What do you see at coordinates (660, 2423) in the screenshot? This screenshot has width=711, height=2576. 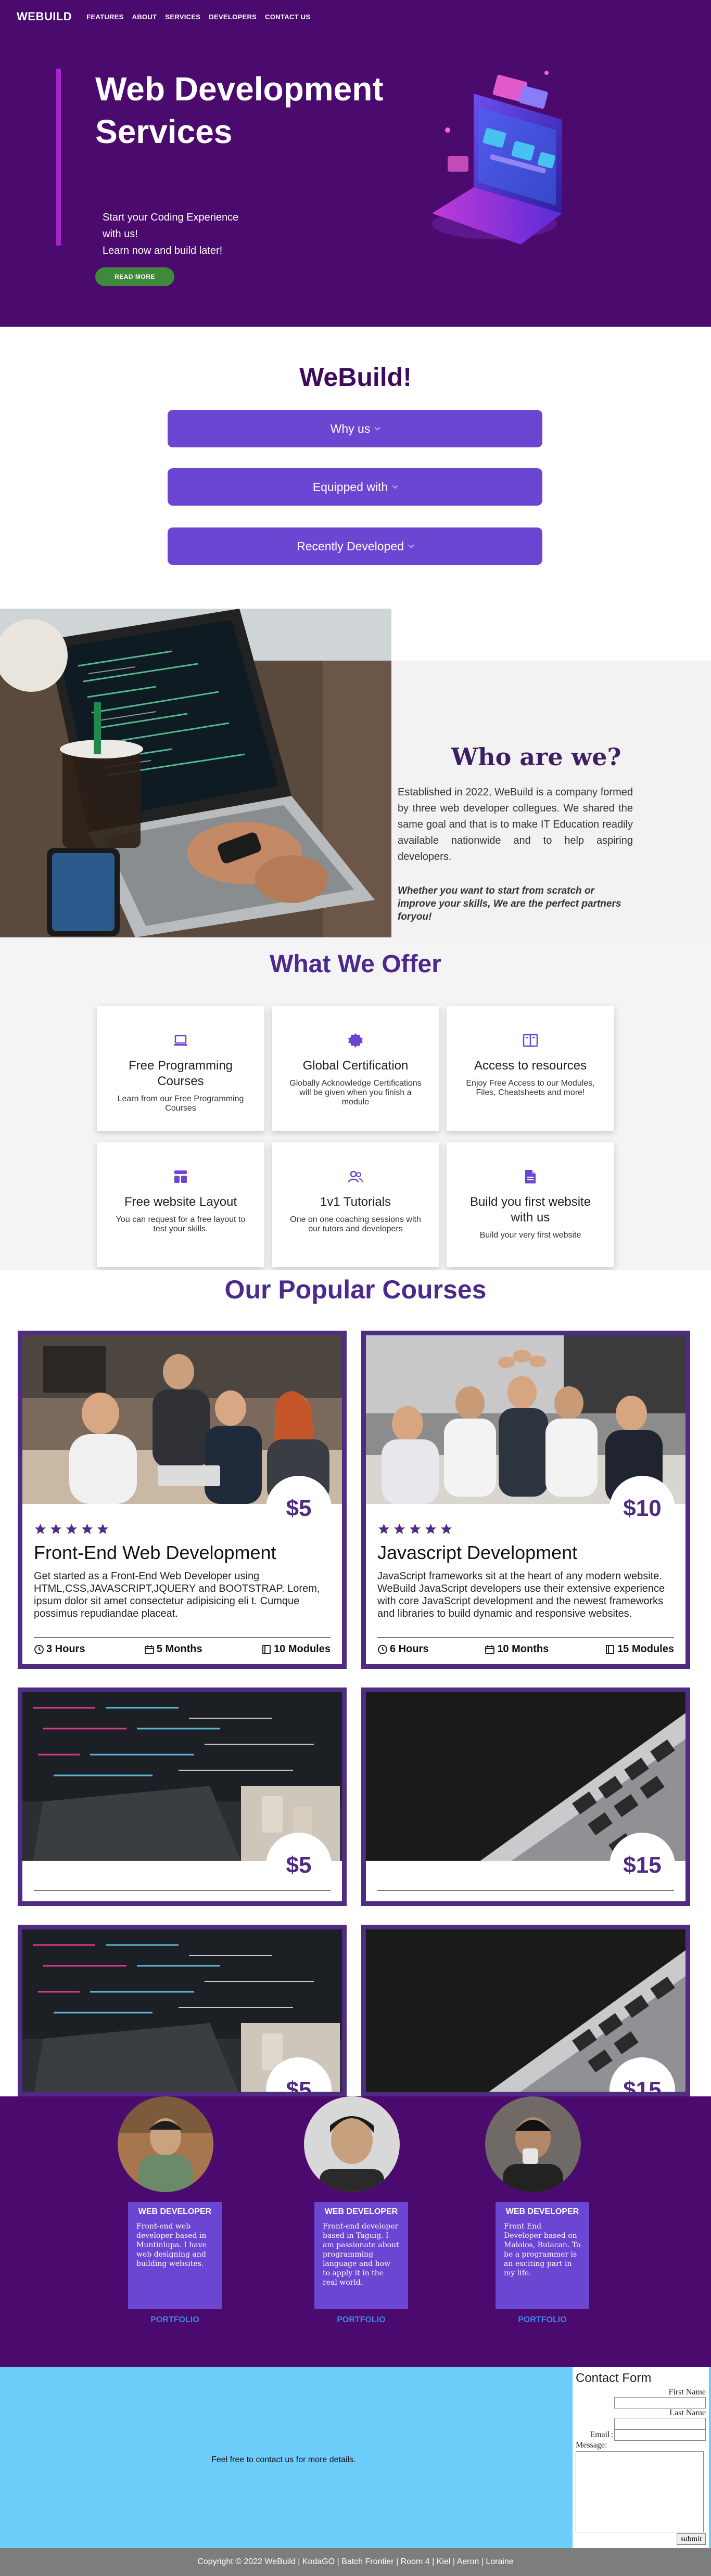 I see `last-name-input` at bounding box center [660, 2423].